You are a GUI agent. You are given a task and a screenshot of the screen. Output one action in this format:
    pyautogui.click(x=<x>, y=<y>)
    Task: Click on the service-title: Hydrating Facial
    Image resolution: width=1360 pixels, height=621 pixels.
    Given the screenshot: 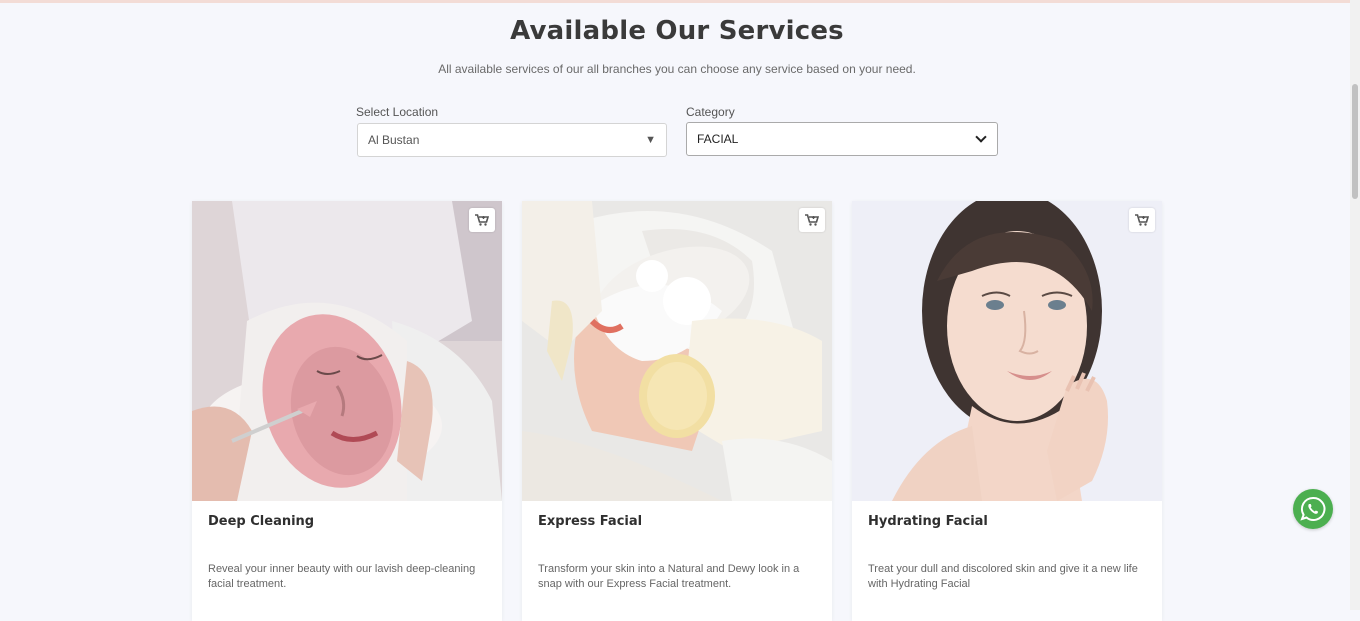 What is the action you would take?
    pyautogui.click(x=928, y=521)
    